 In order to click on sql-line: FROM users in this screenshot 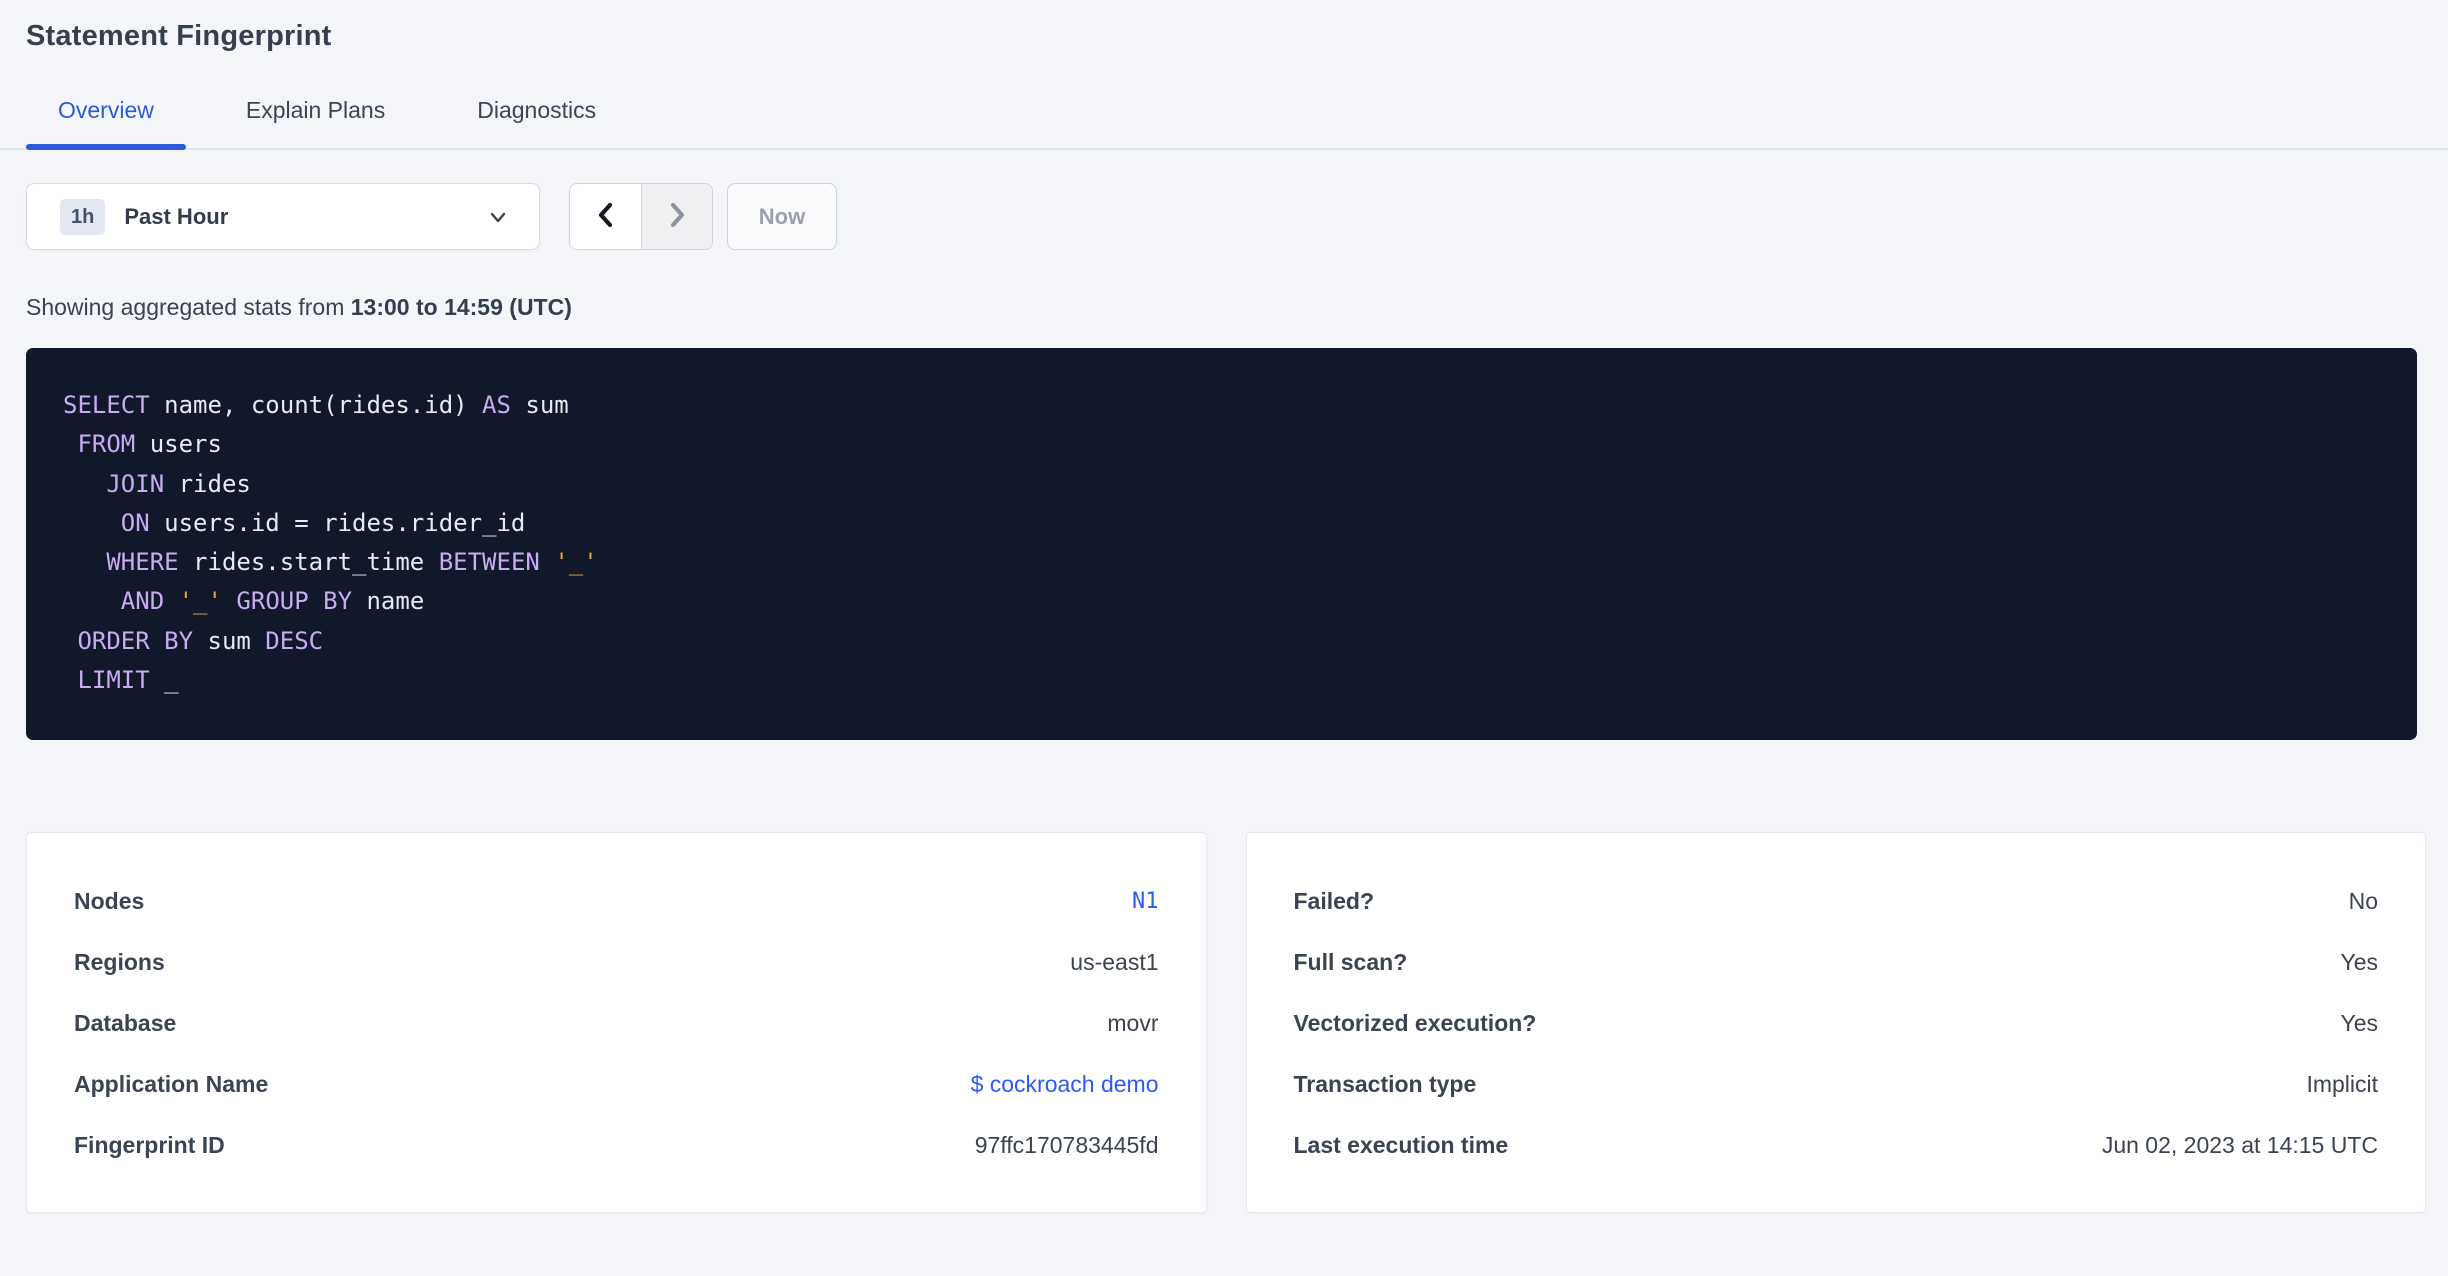, I will do `click(149, 444)`.